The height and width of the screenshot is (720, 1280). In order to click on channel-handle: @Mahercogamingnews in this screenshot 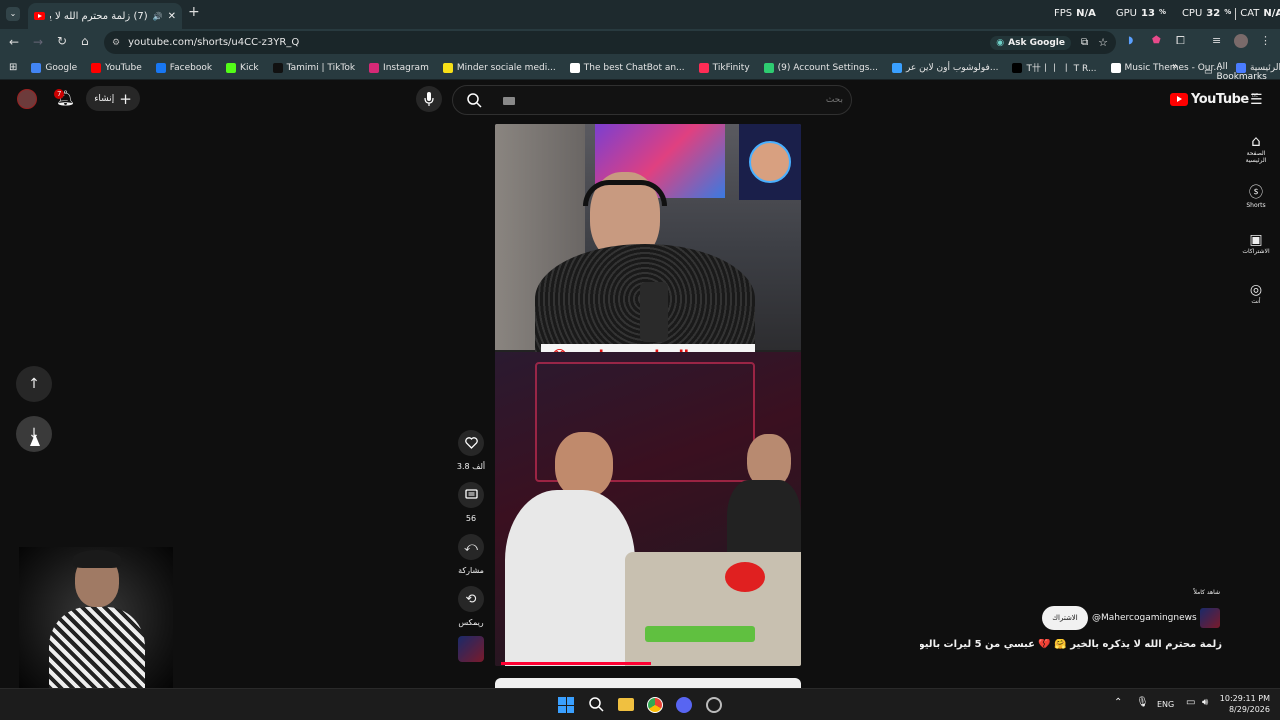, I will do `click(1144, 618)`.